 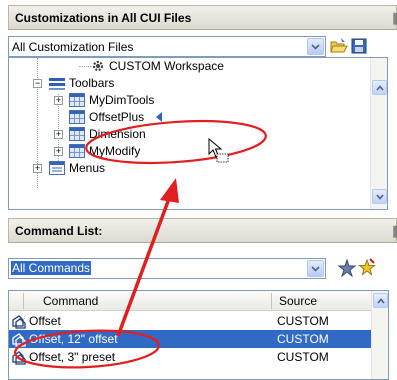 I want to click on tree-item-label: MyDimTools, so click(x=122, y=100).